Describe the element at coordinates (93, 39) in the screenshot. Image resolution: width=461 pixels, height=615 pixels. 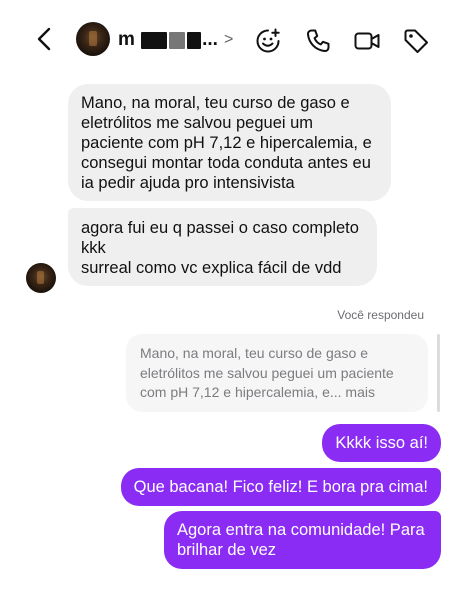
I see `avatar` at that location.